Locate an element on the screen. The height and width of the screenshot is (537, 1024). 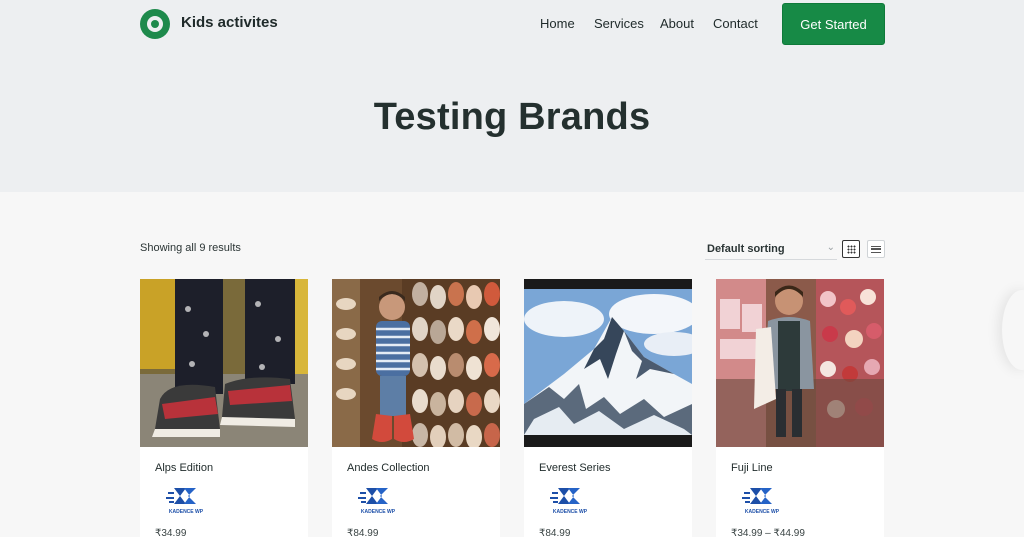
product-name: Alps Edition is located at coordinates (184, 468).